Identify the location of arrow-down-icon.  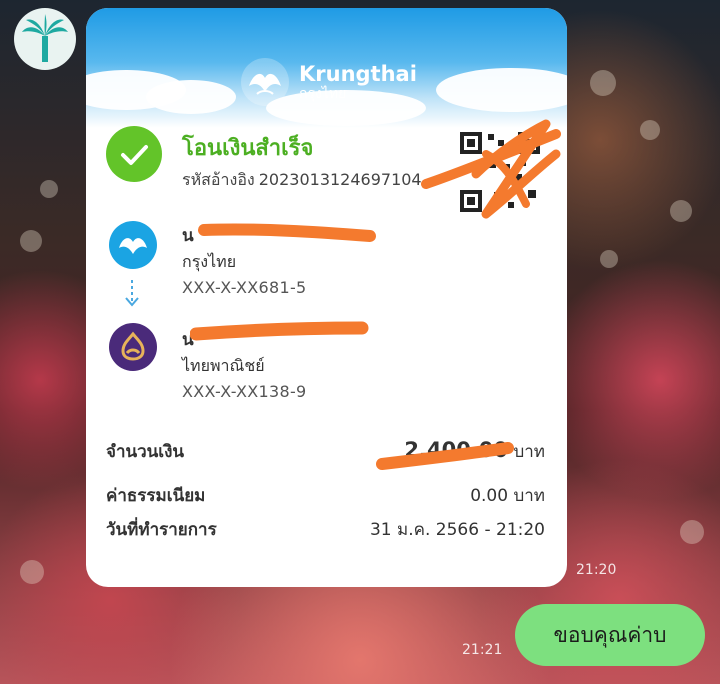
(132, 293).